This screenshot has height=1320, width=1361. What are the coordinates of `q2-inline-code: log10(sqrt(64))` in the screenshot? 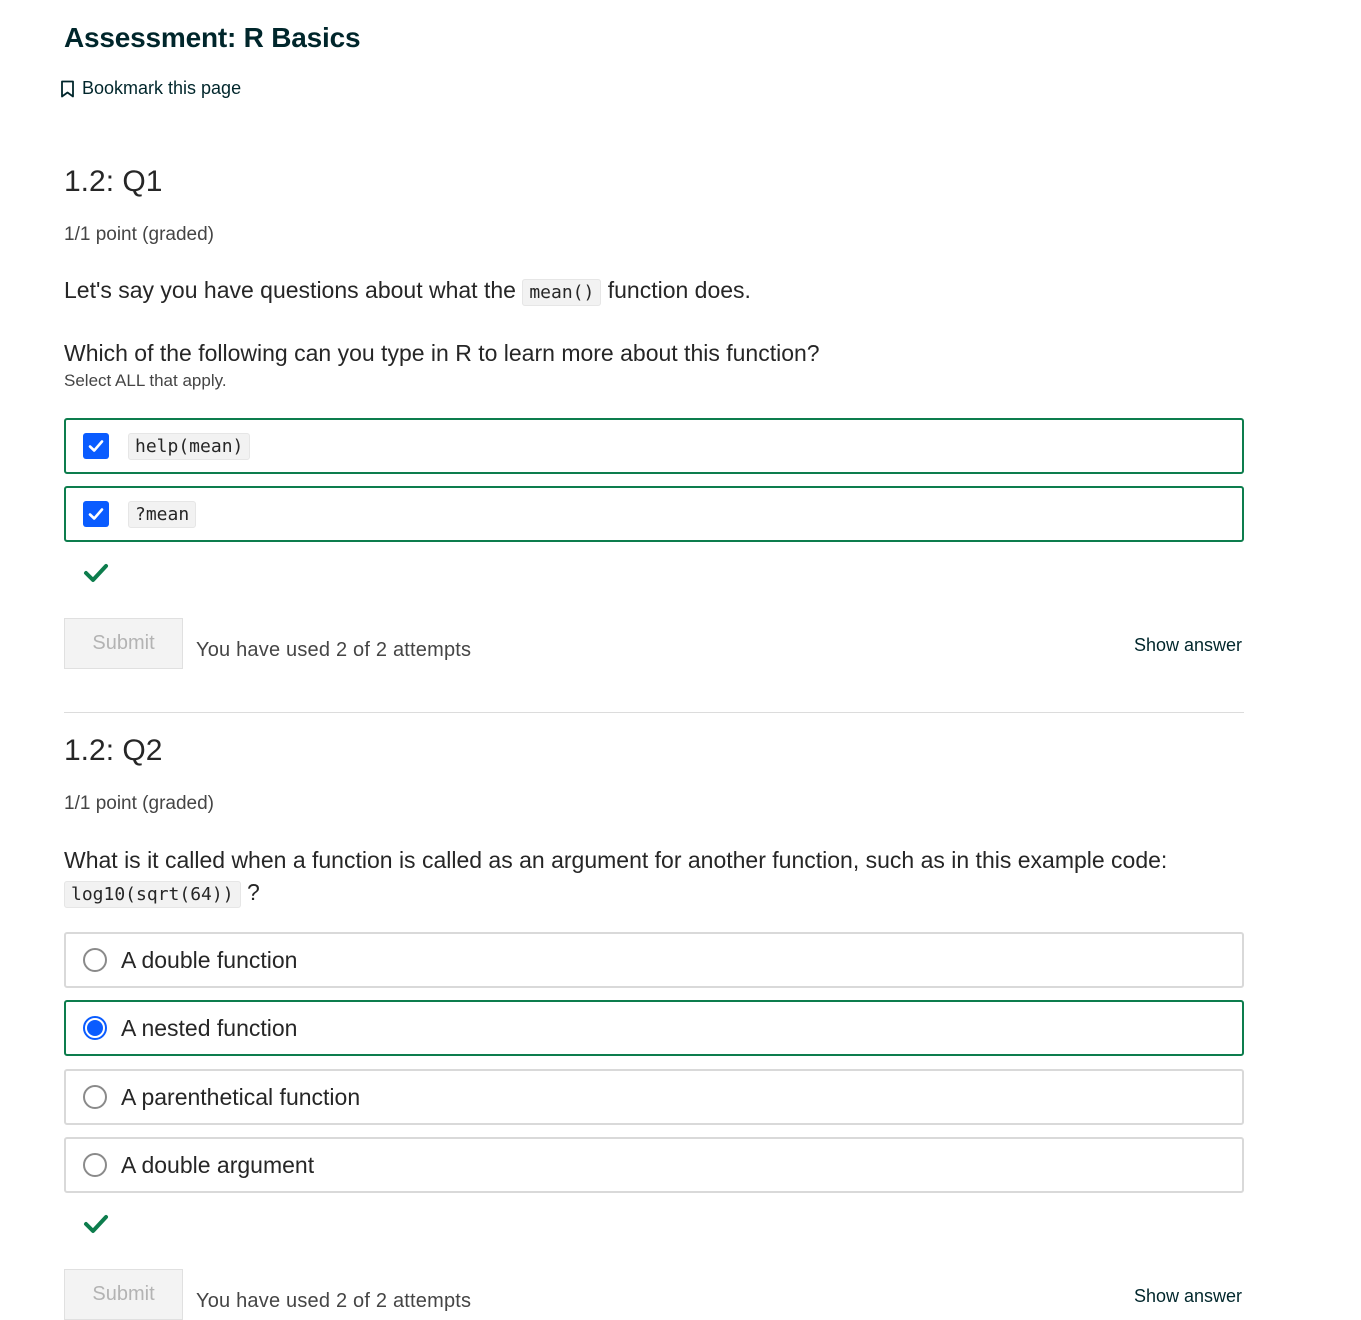 It's located at (152, 894).